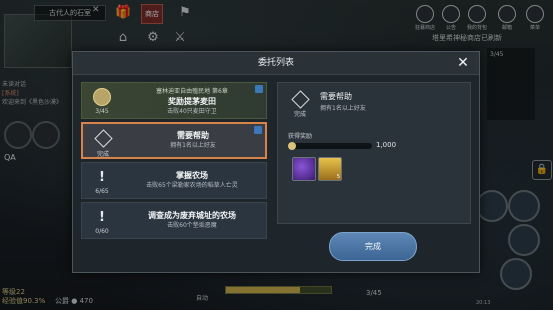 The width and height of the screenshot is (553, 310). I want to click on quest-status: 3/45, so click(102, 111).